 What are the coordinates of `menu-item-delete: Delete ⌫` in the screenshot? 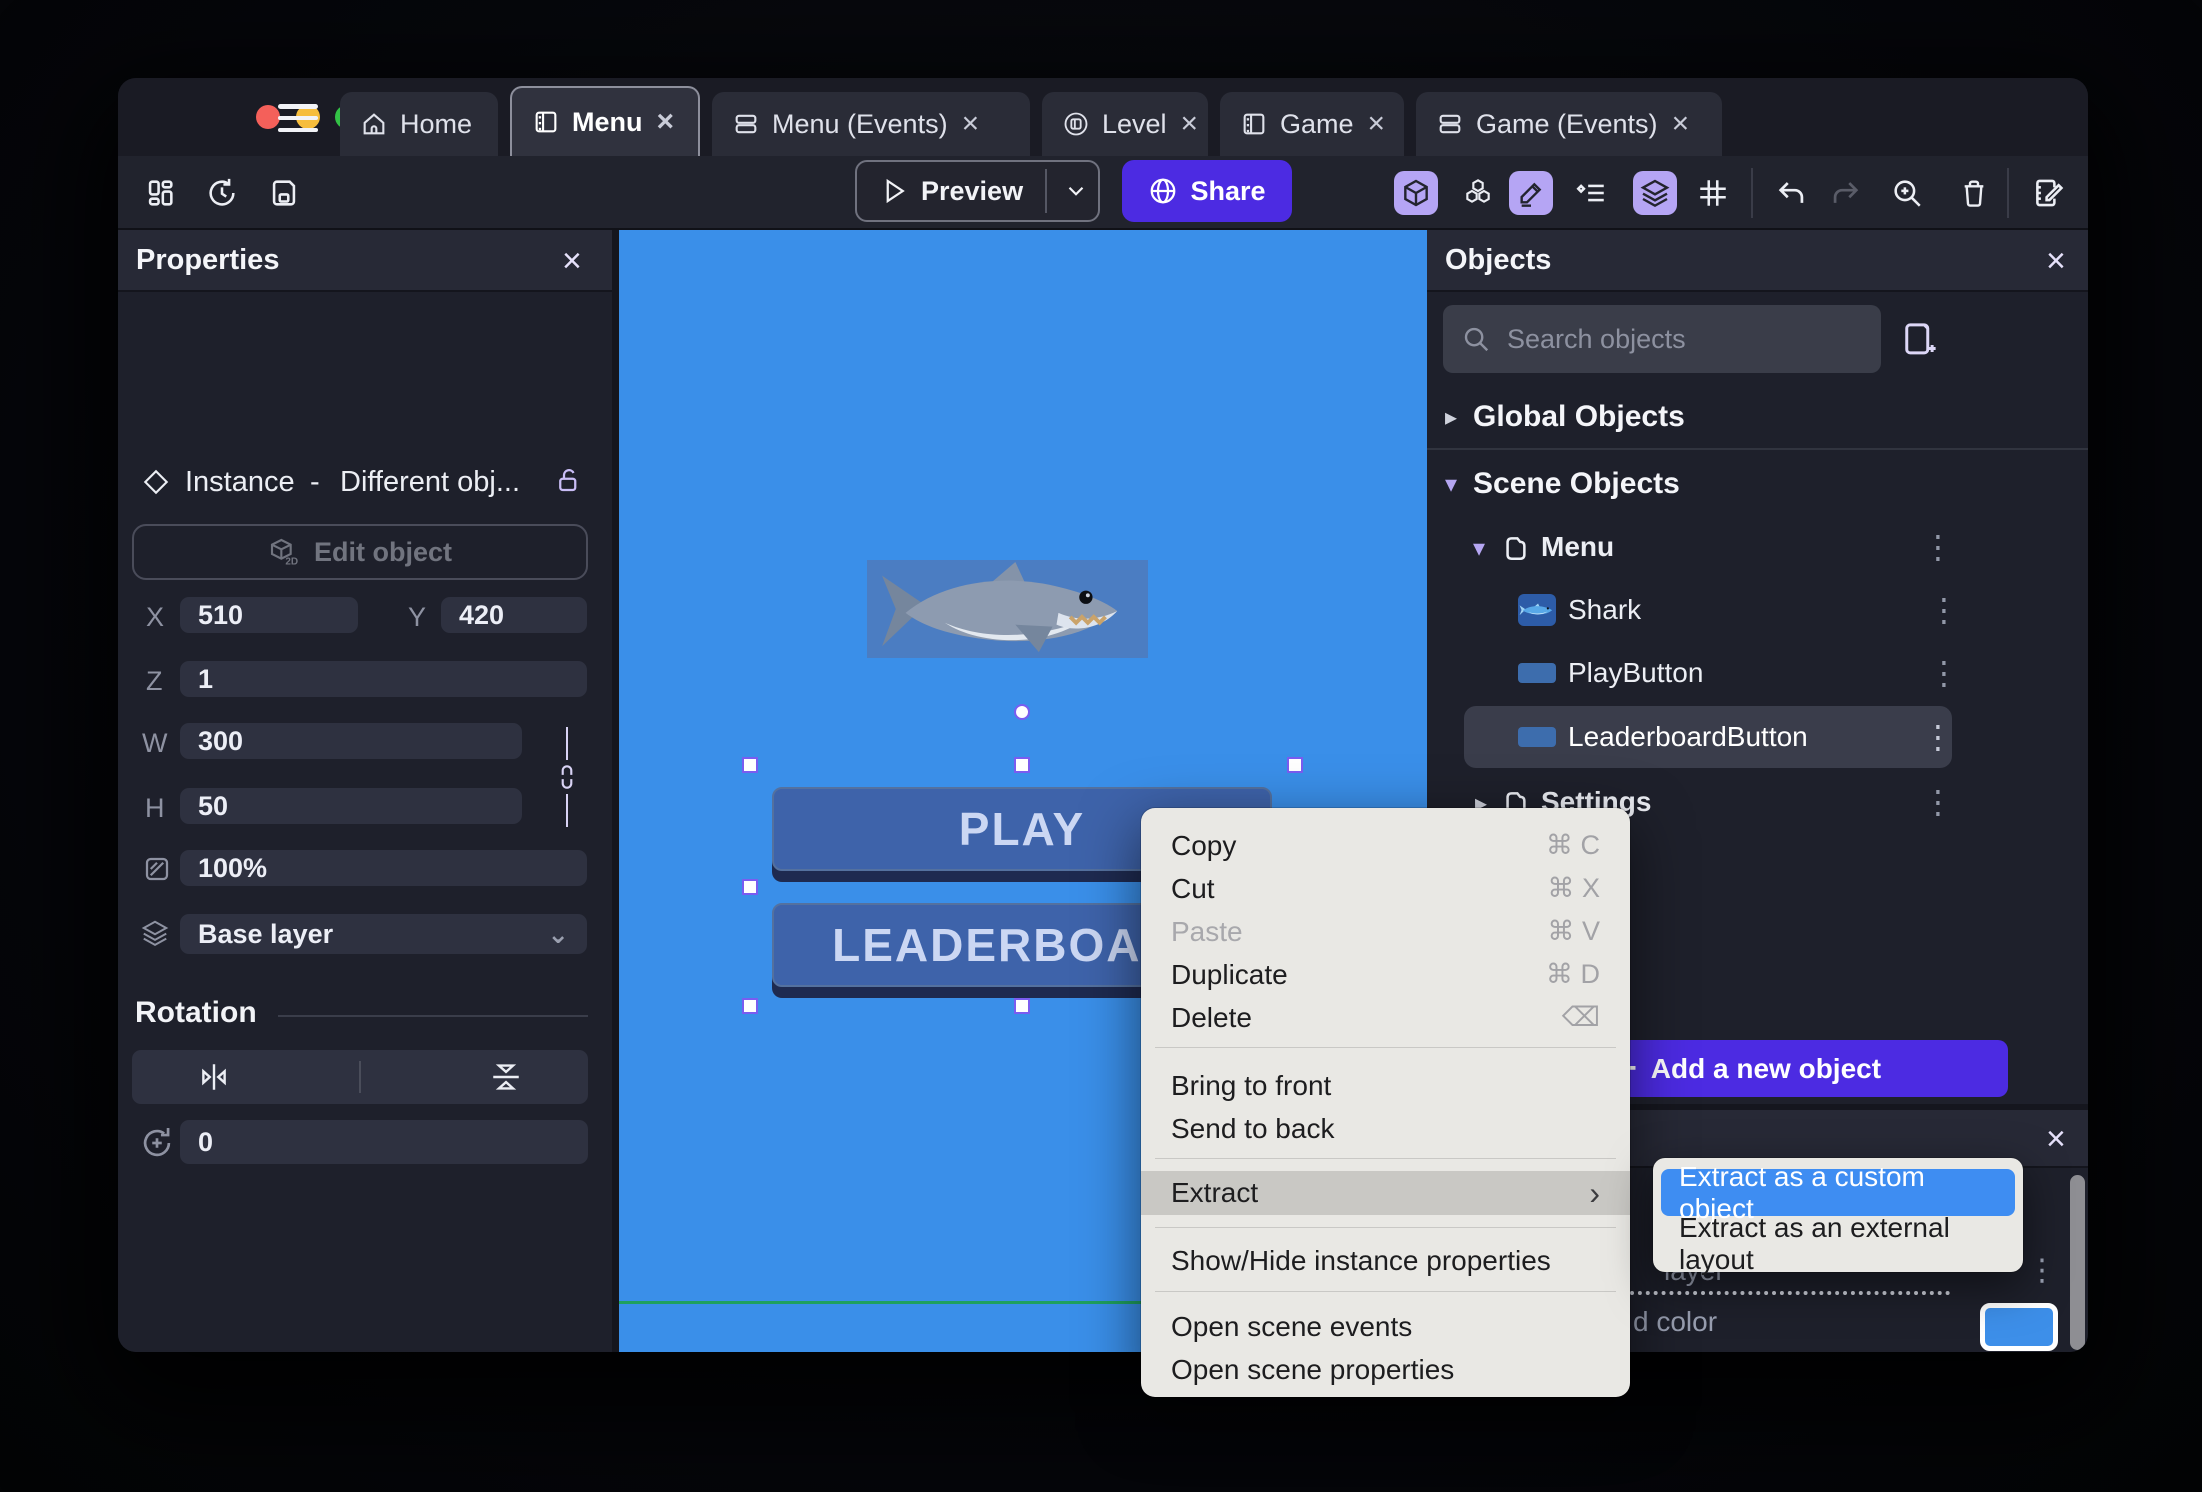 It's located at (1385, 1017).